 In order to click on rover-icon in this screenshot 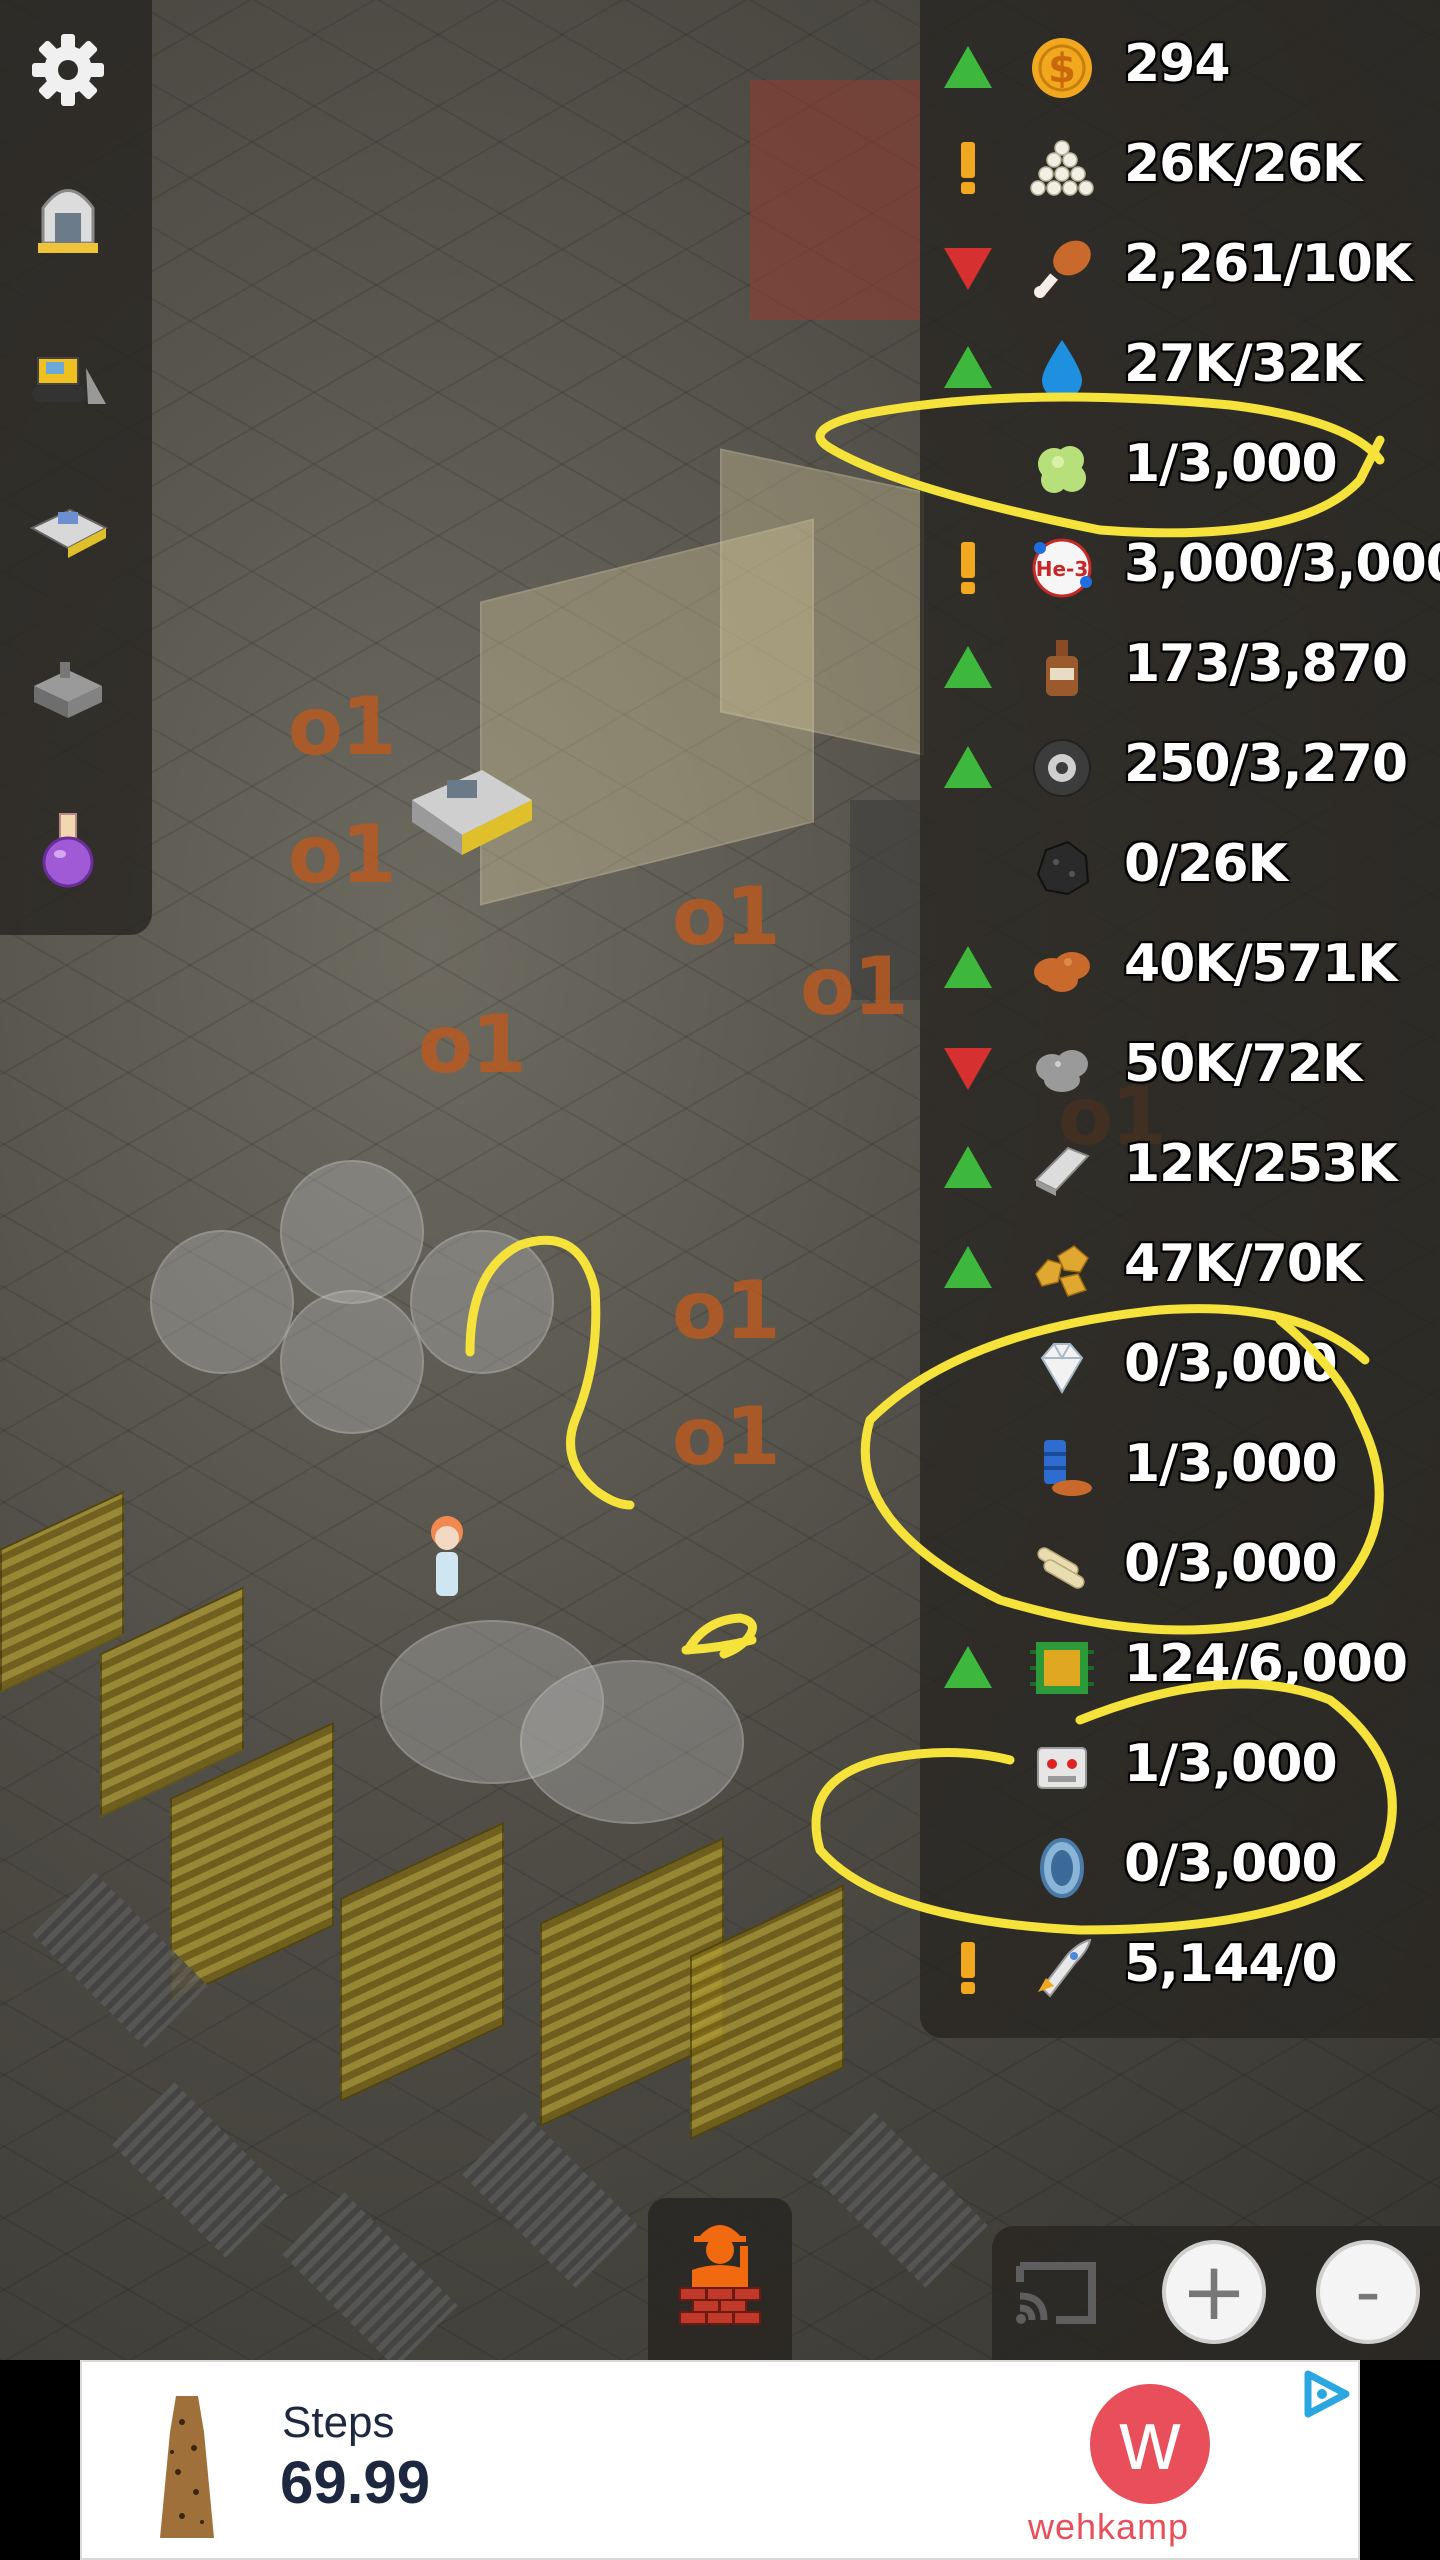, I will do `click(69, 533)`.